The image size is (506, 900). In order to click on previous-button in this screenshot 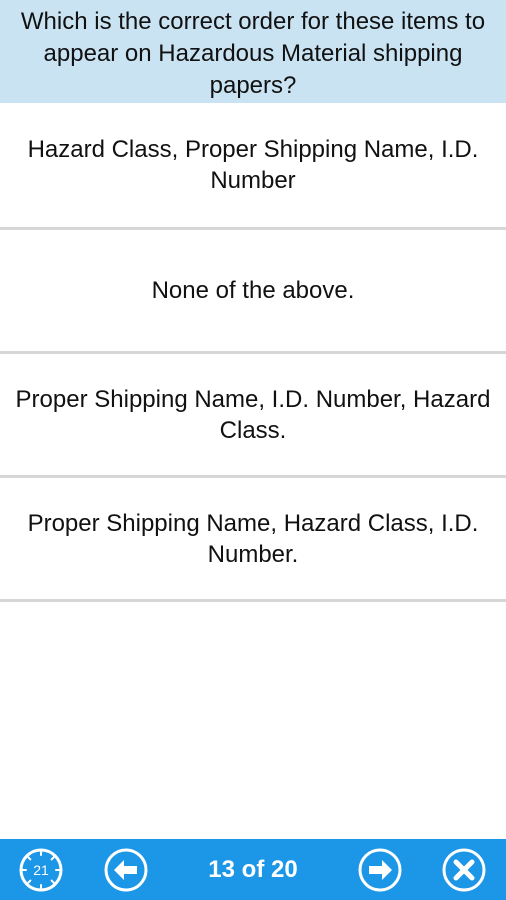, I will do `click(126, 870)`.